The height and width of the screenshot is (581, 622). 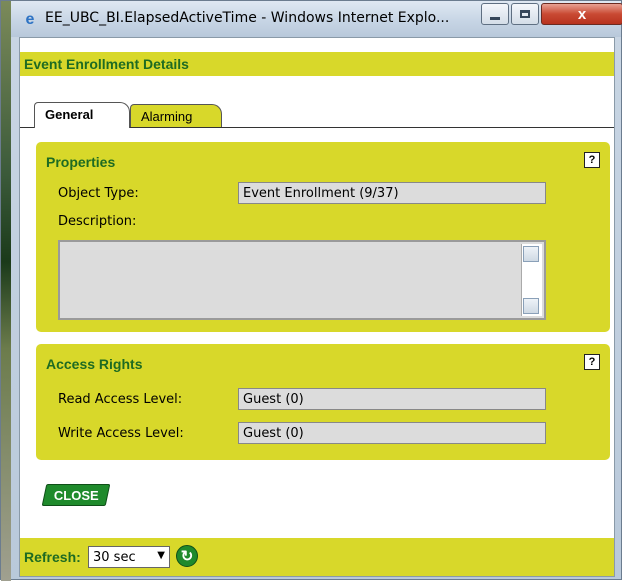 What do you see at coordinates (531, 280) in the screenshot?
I see `description-scrollbar` at bounding box center [531, 280].